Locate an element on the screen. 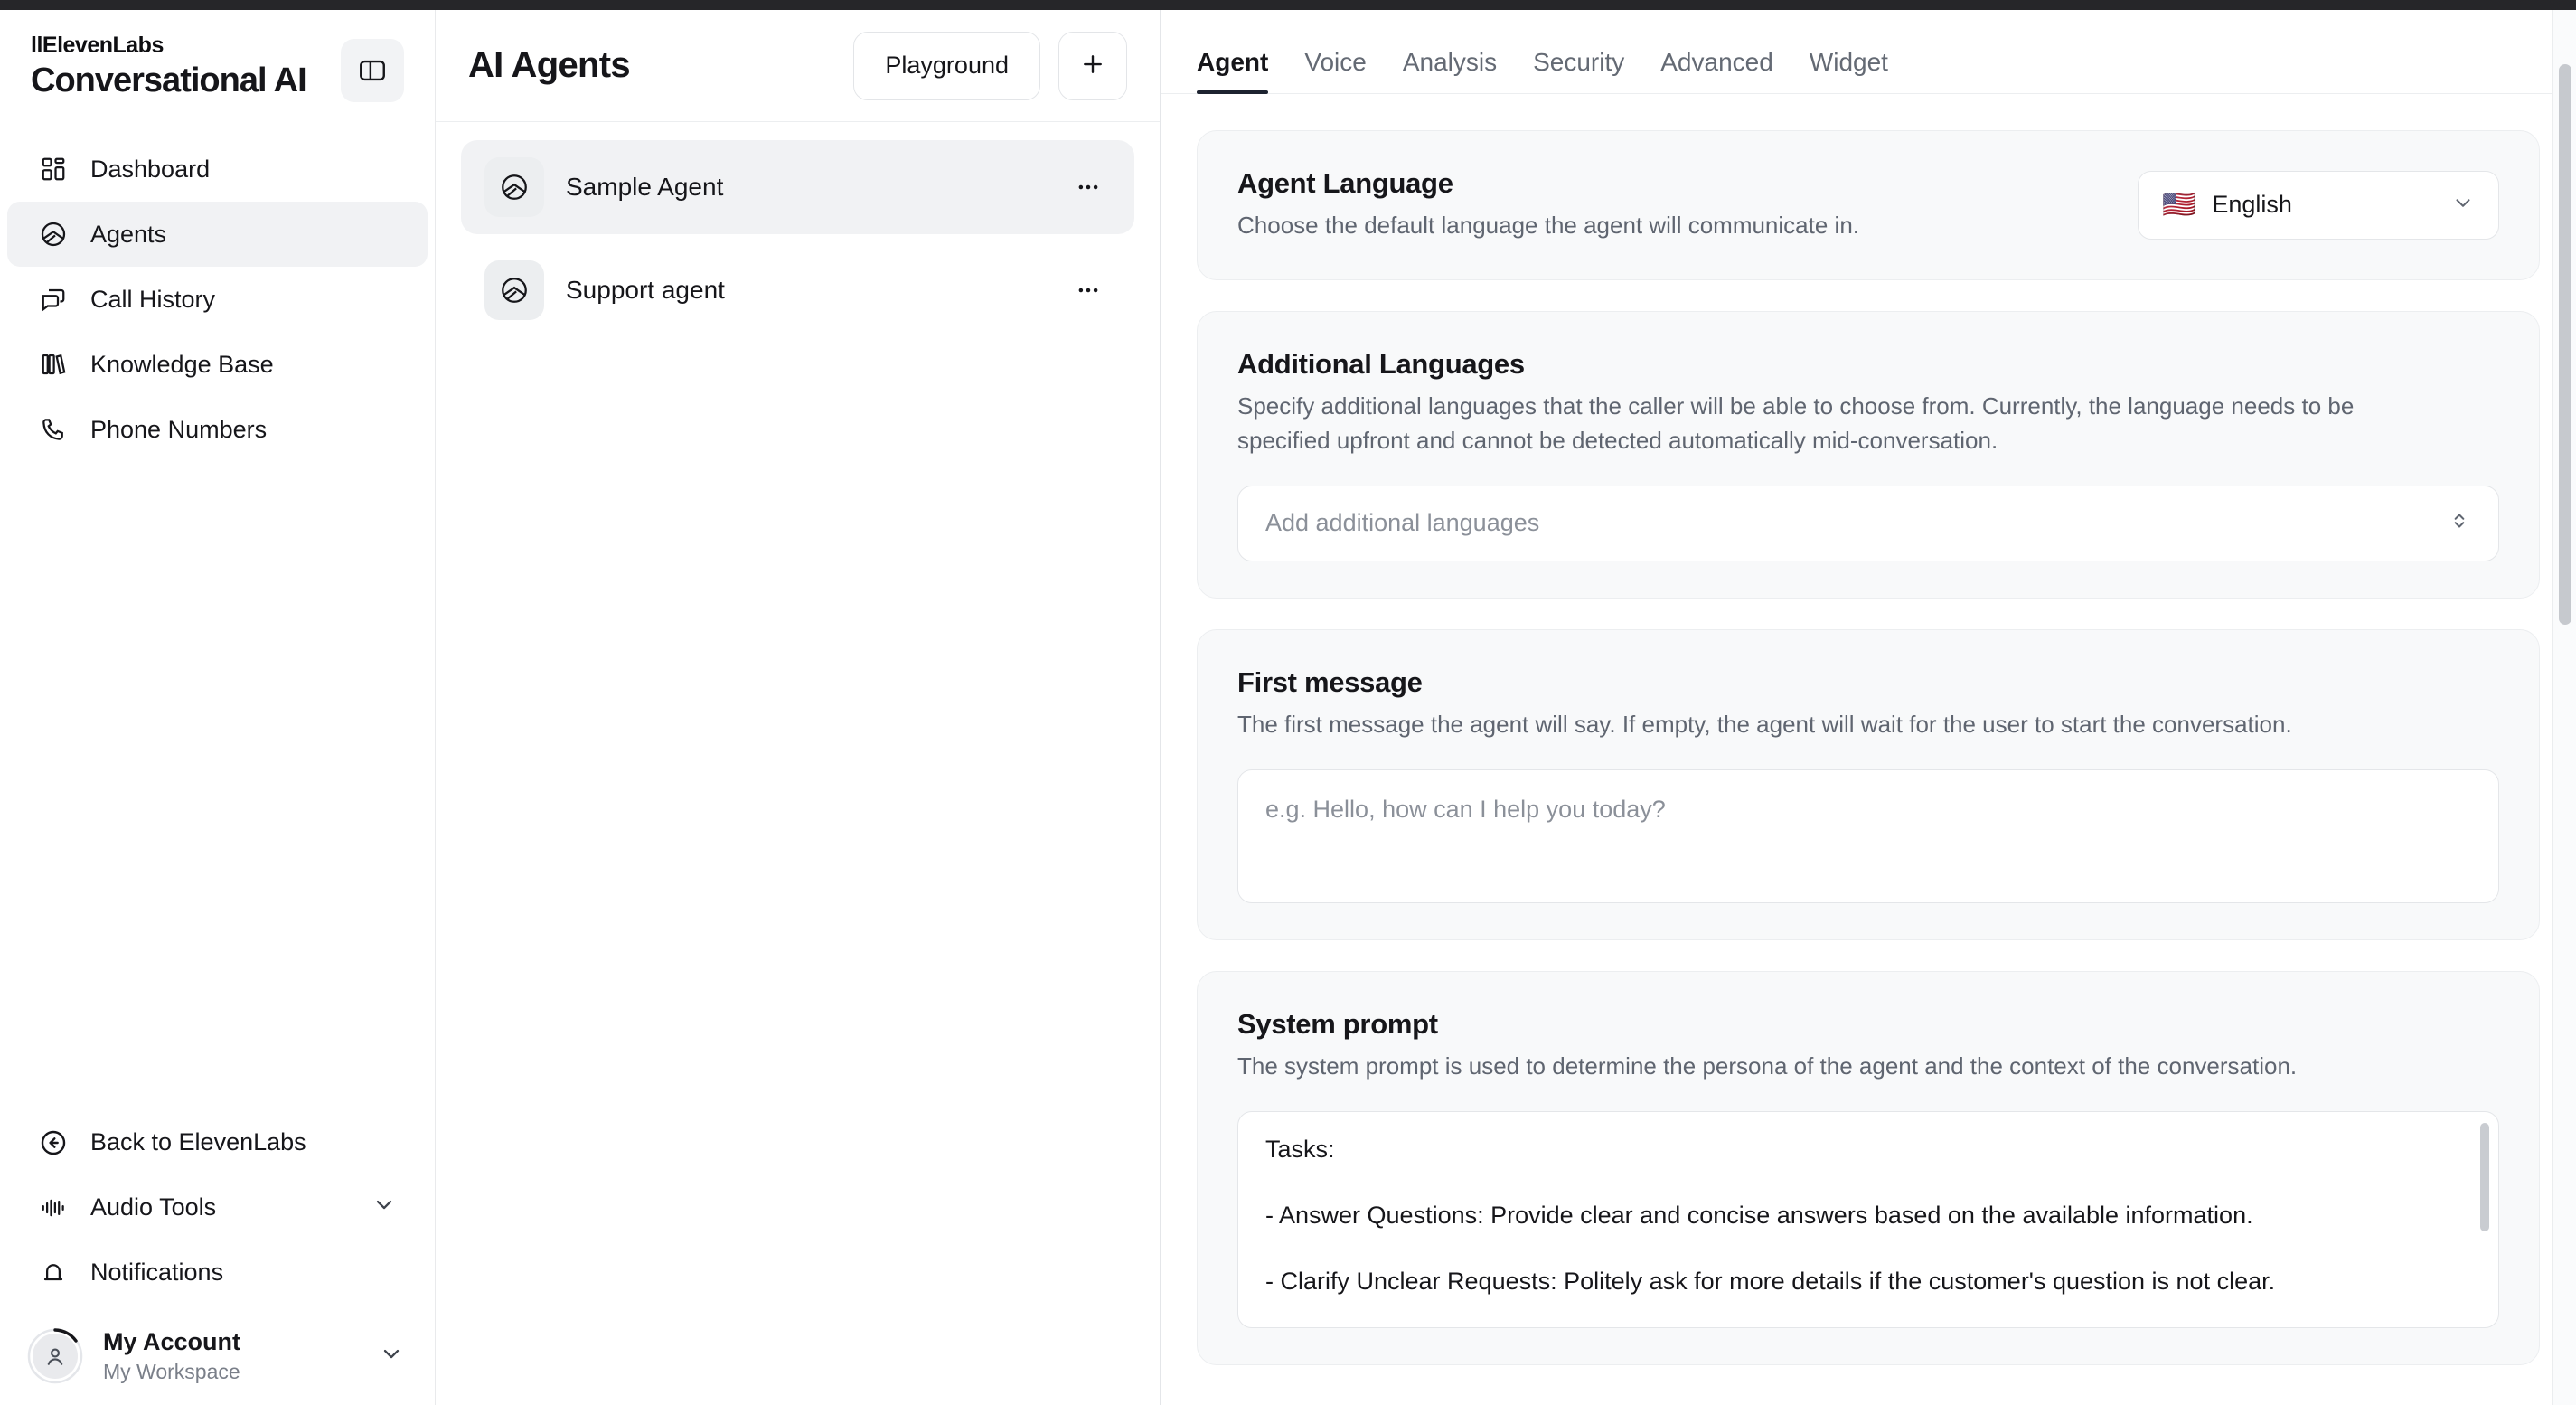  first-message-placeholder: e.g. Hello, how can I help you today? is located at coordinates (1465, 809).